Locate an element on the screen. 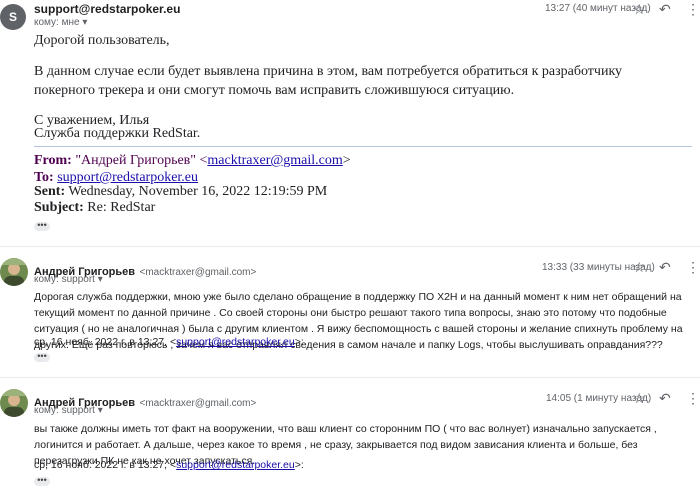  message-greeting: Дорогой пользователь, is located at coordinates (102, 40).